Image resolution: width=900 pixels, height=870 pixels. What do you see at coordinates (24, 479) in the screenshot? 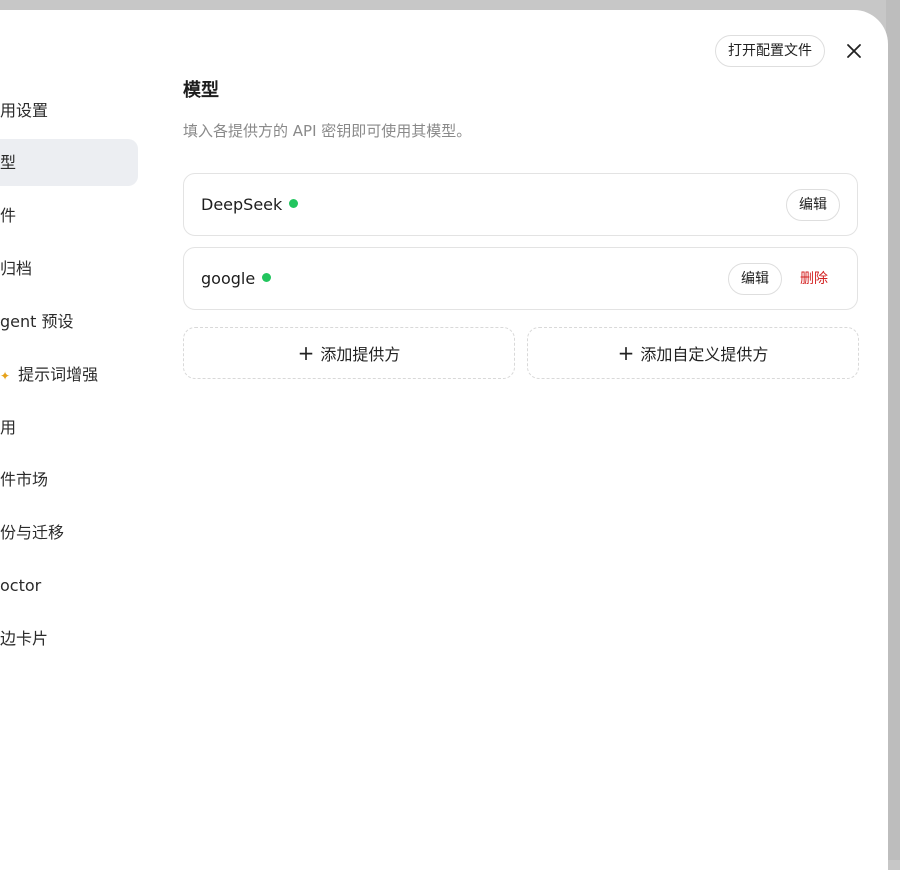
I see `sidebar-item-label: 件市场` at bounding box center [24, 479].